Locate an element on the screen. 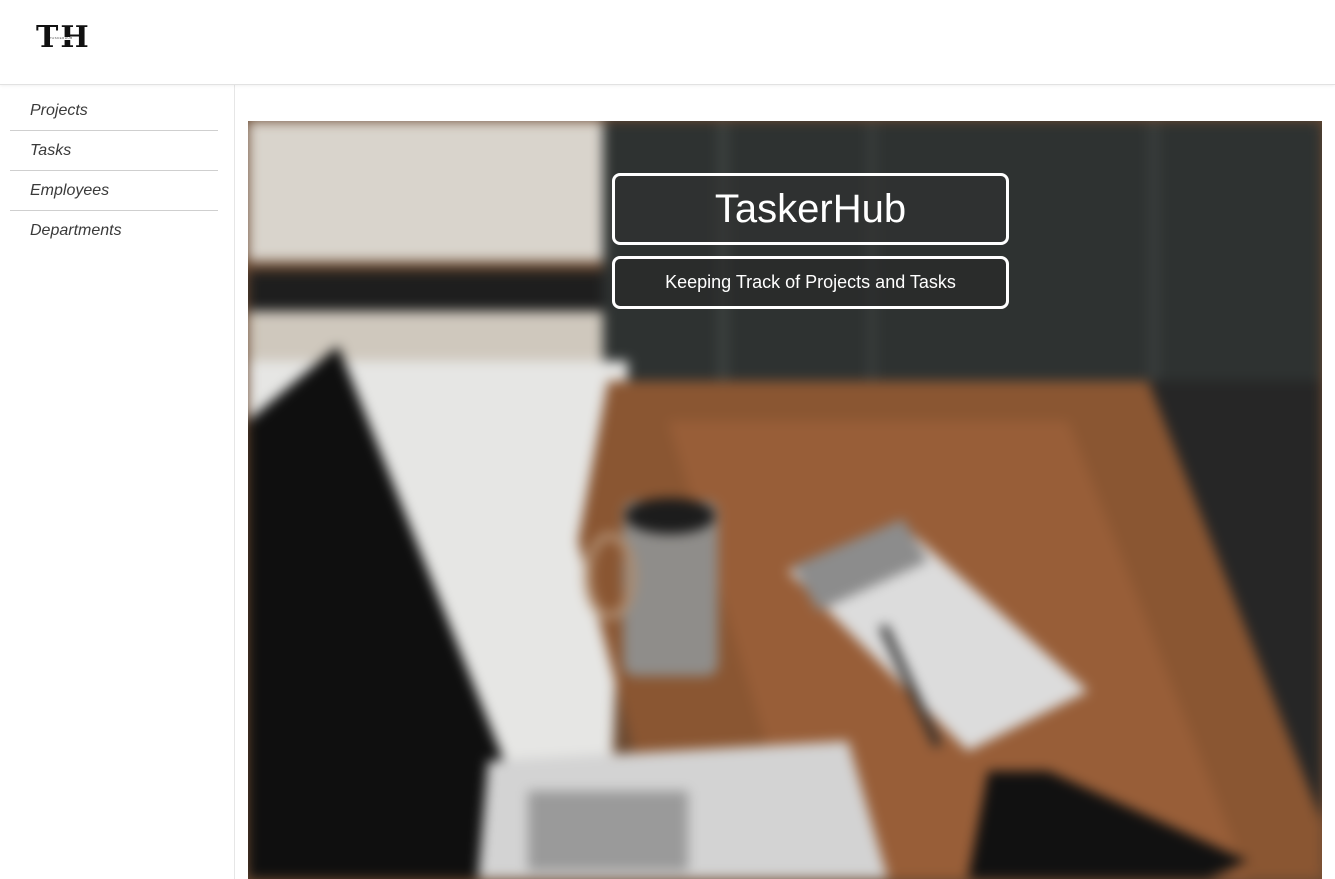  logo-subtext: TASKERHUB is located at coordinates (61, 38).